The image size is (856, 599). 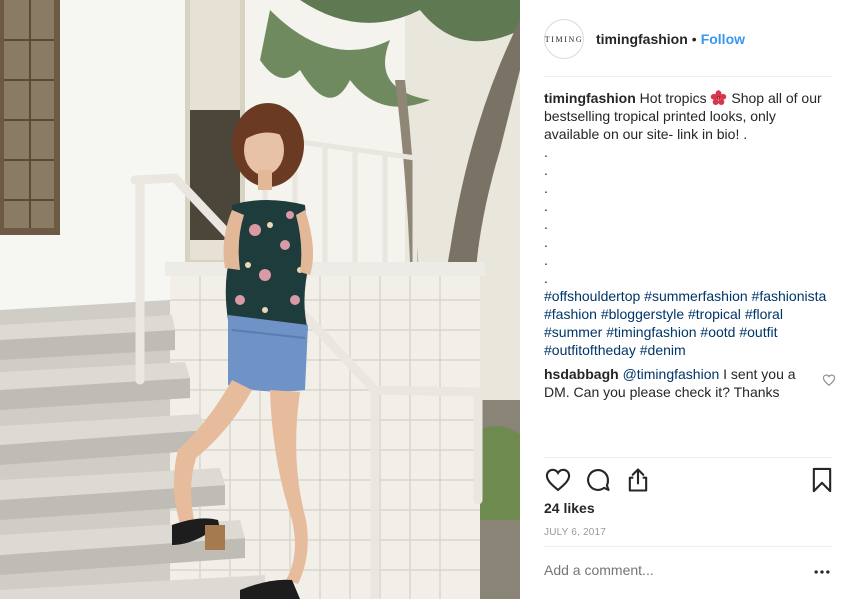 I want to click on hashtag-link: #outfit, so click(x=758, y=332).